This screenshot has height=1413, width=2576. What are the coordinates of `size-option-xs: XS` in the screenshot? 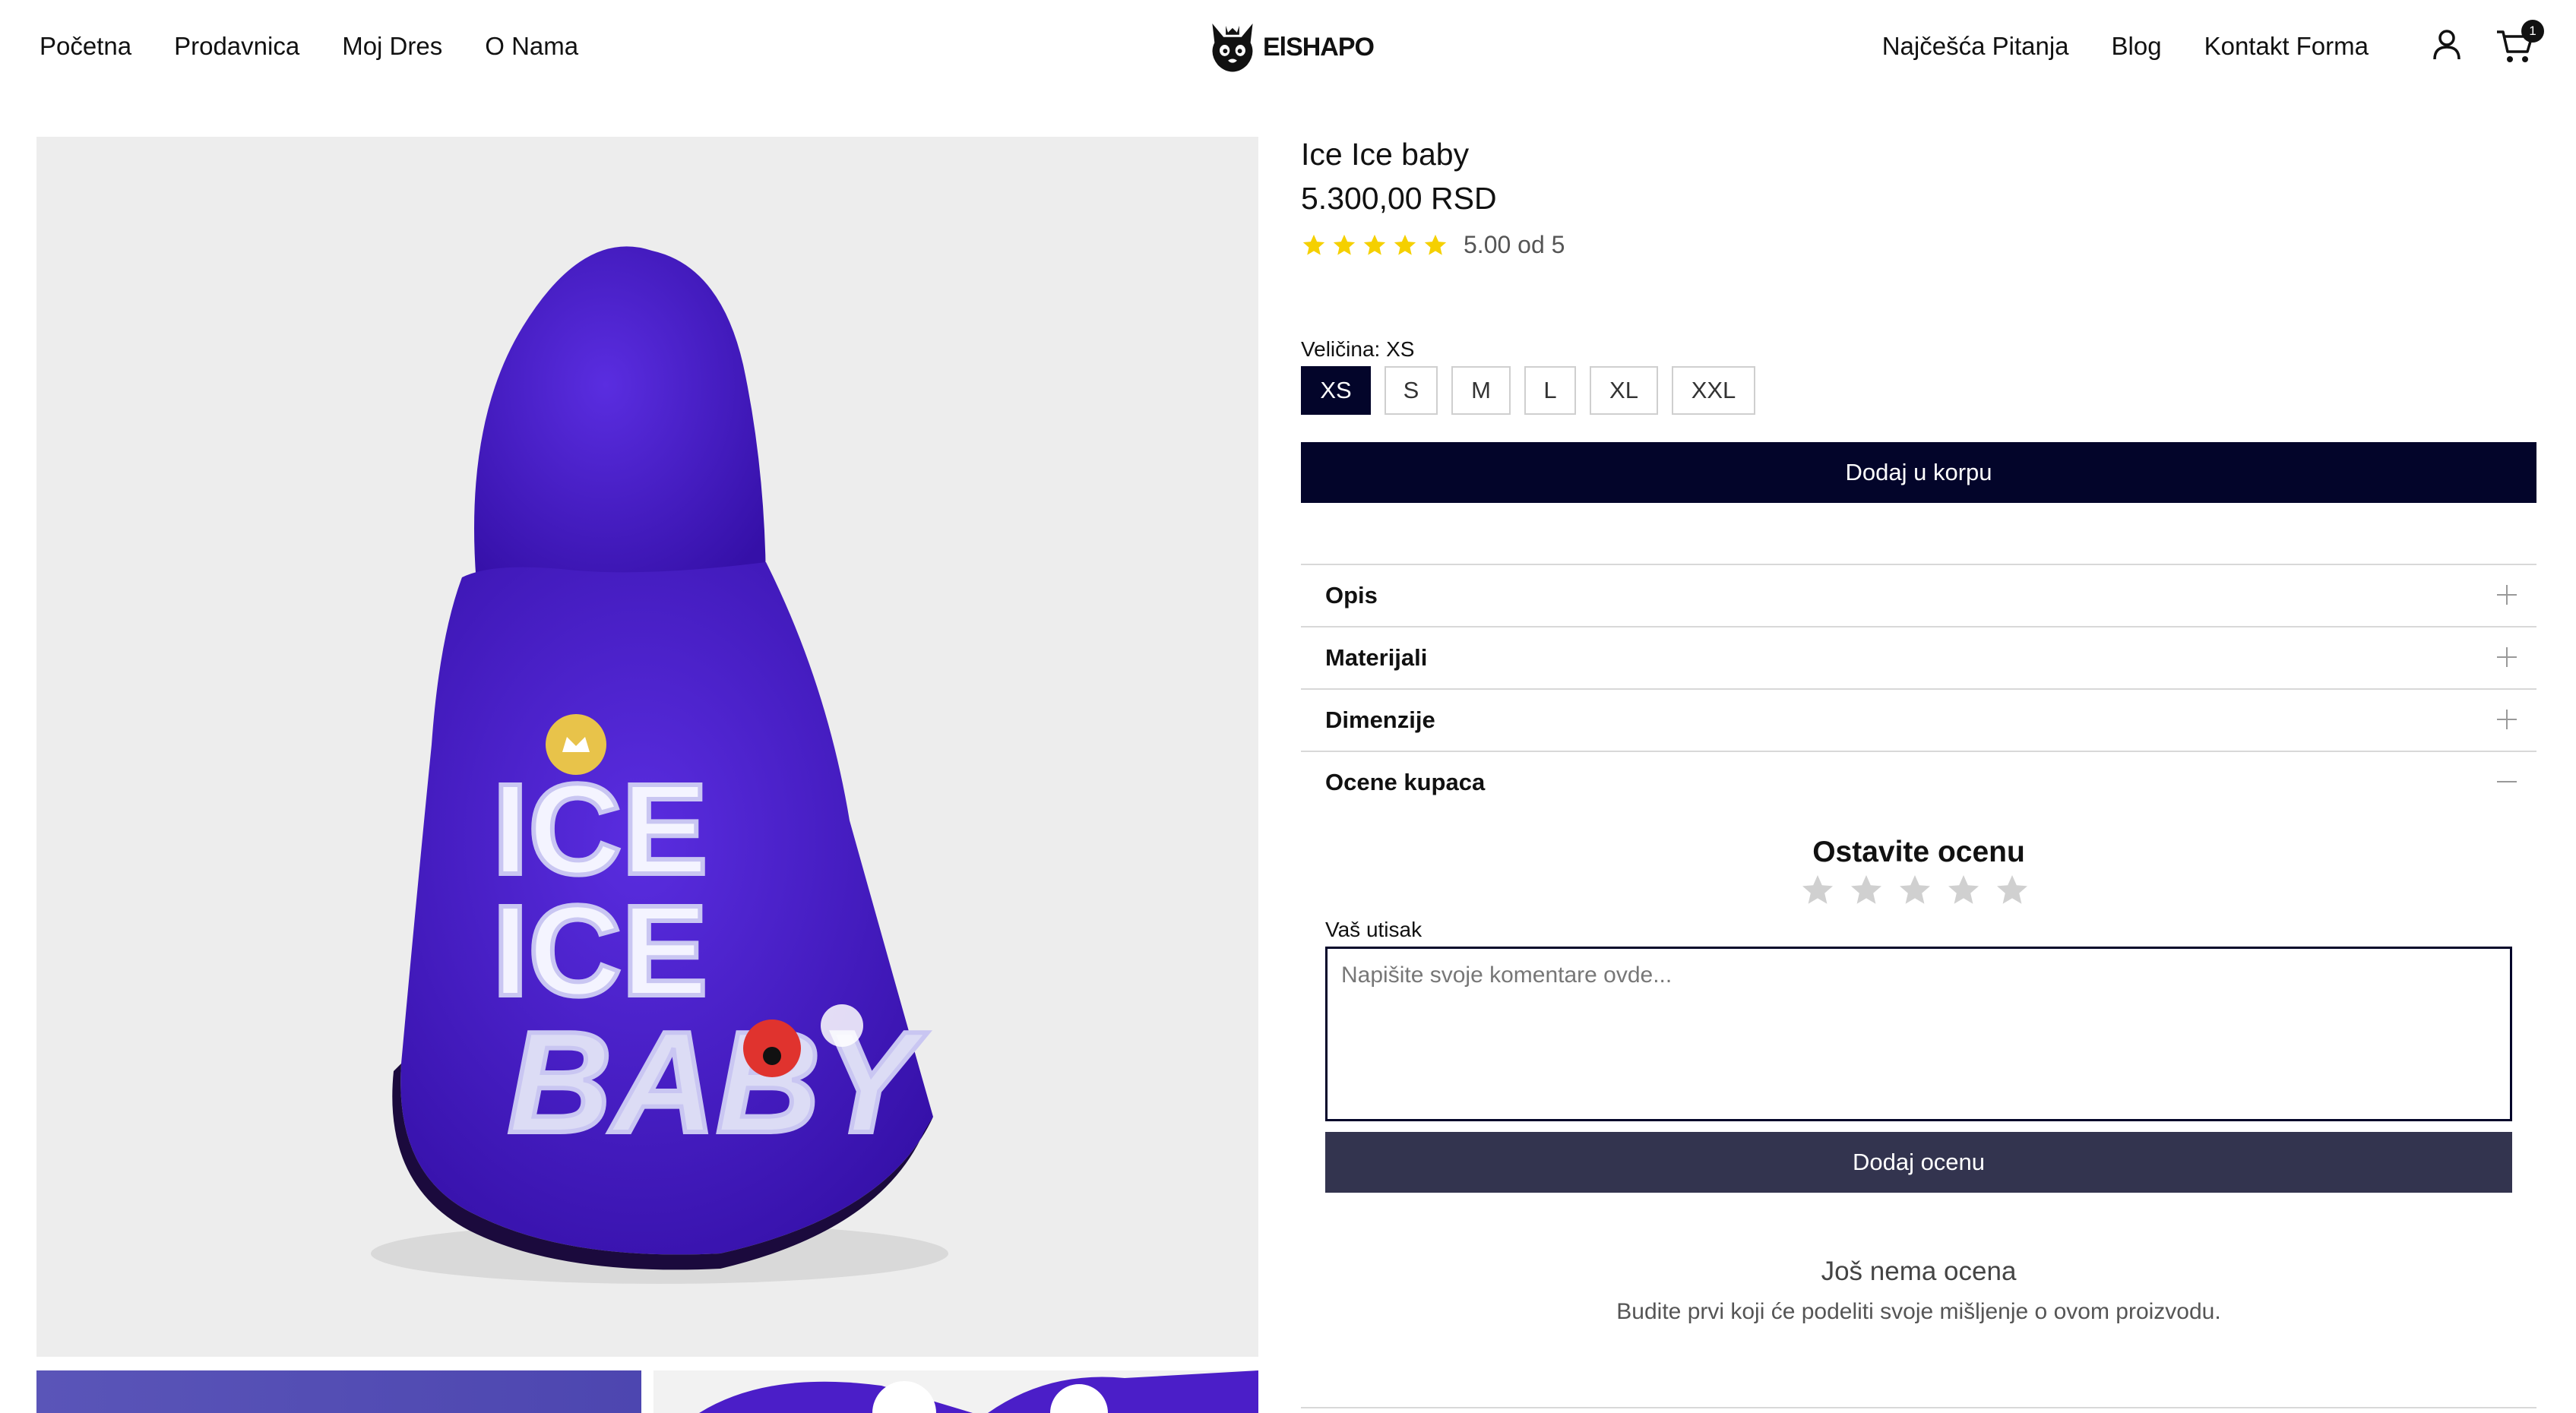 It's located at (1336, 390).